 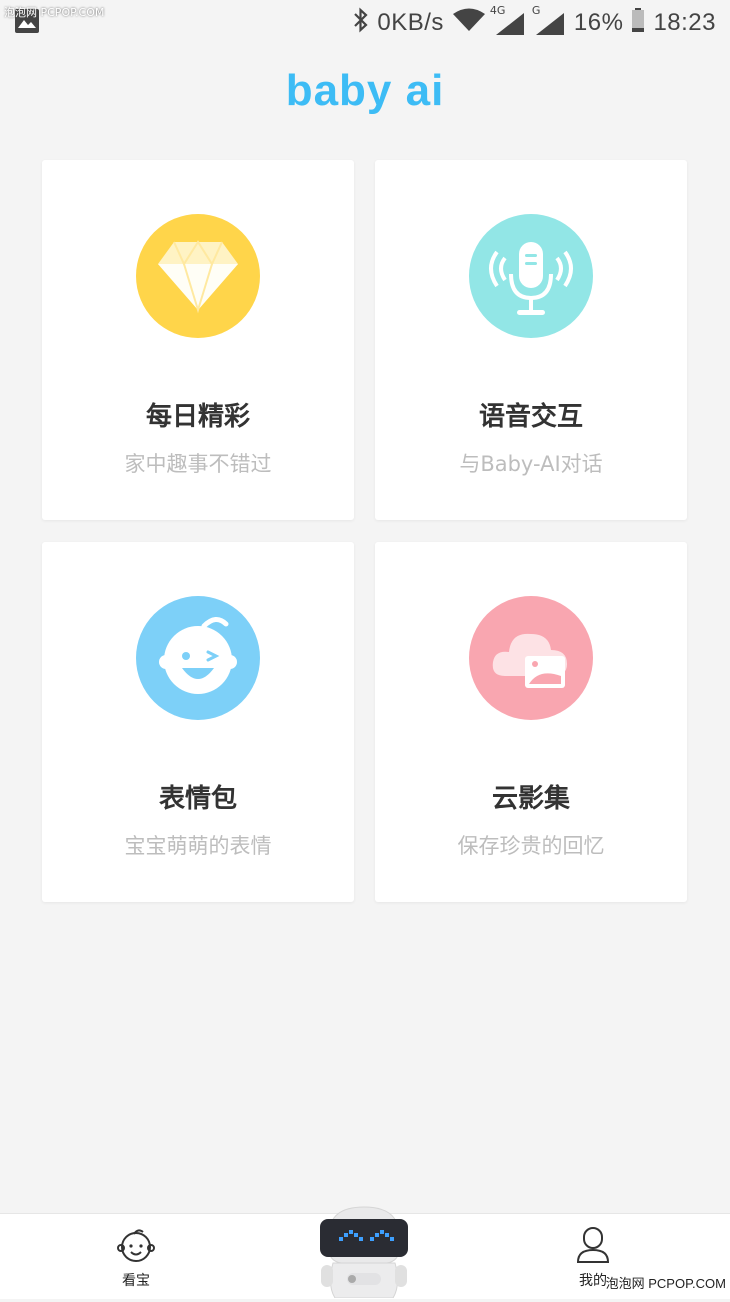 What do you see at coordinates (197, 799) in the screenshot?
I see `card-title: 表情包` at bounding box center [197, 799].